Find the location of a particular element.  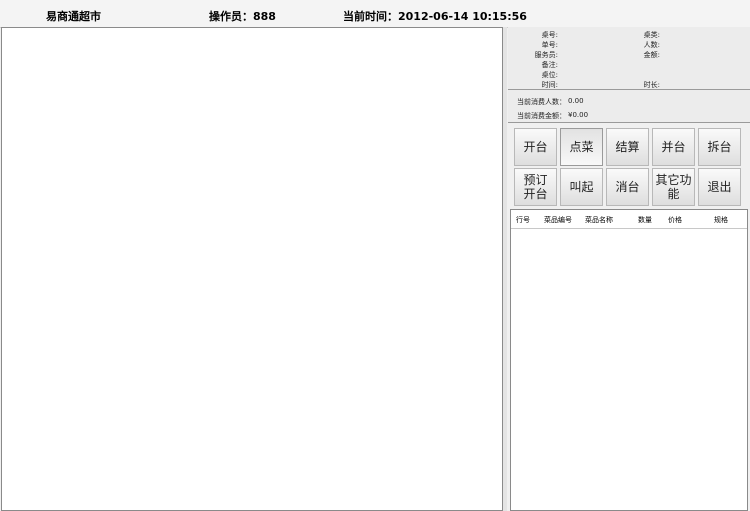

merge-table-button: 并台 is located at coordinates (673, 147).